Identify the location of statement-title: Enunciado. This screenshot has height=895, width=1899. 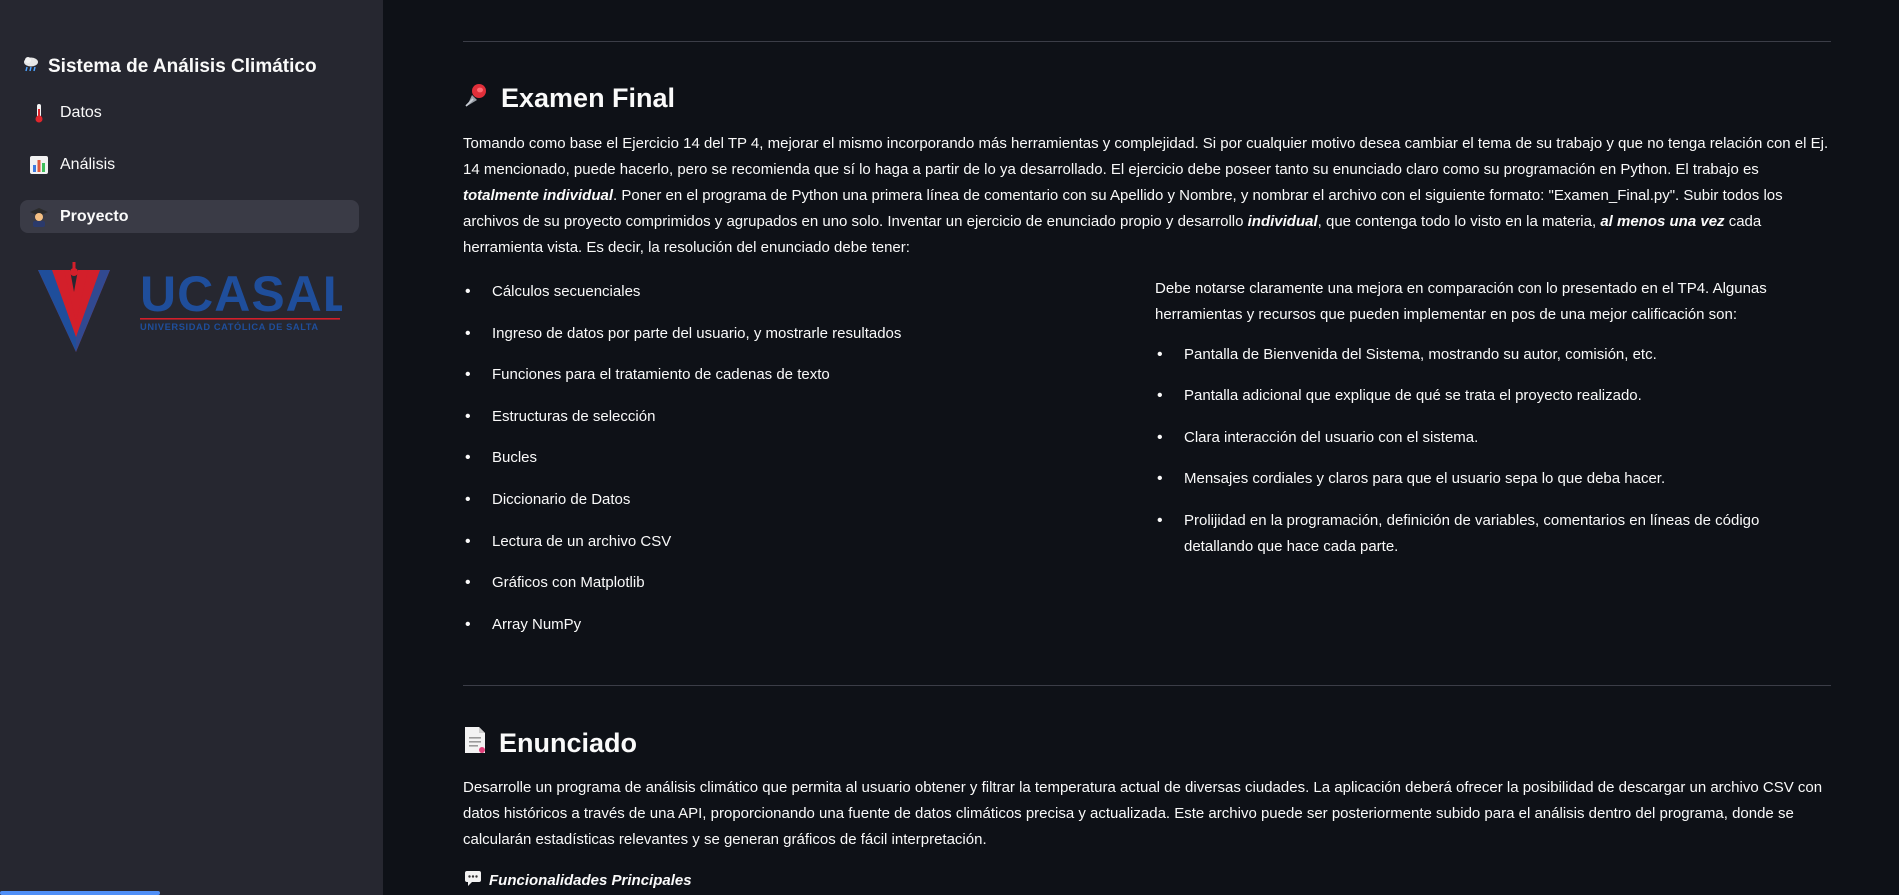
(550, 743).